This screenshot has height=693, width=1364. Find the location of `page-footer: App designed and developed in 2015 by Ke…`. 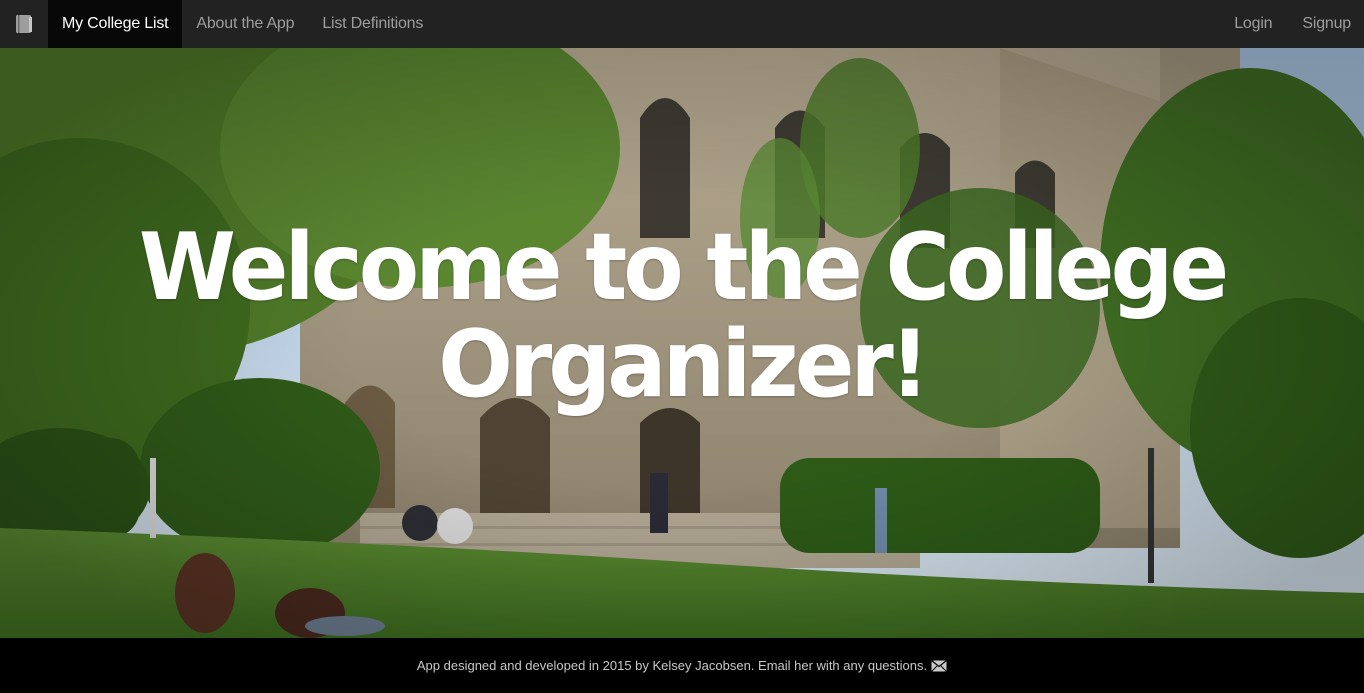

page-footer: App designed and developed in 2015 by Ke… is located at coordinates (682, 665).